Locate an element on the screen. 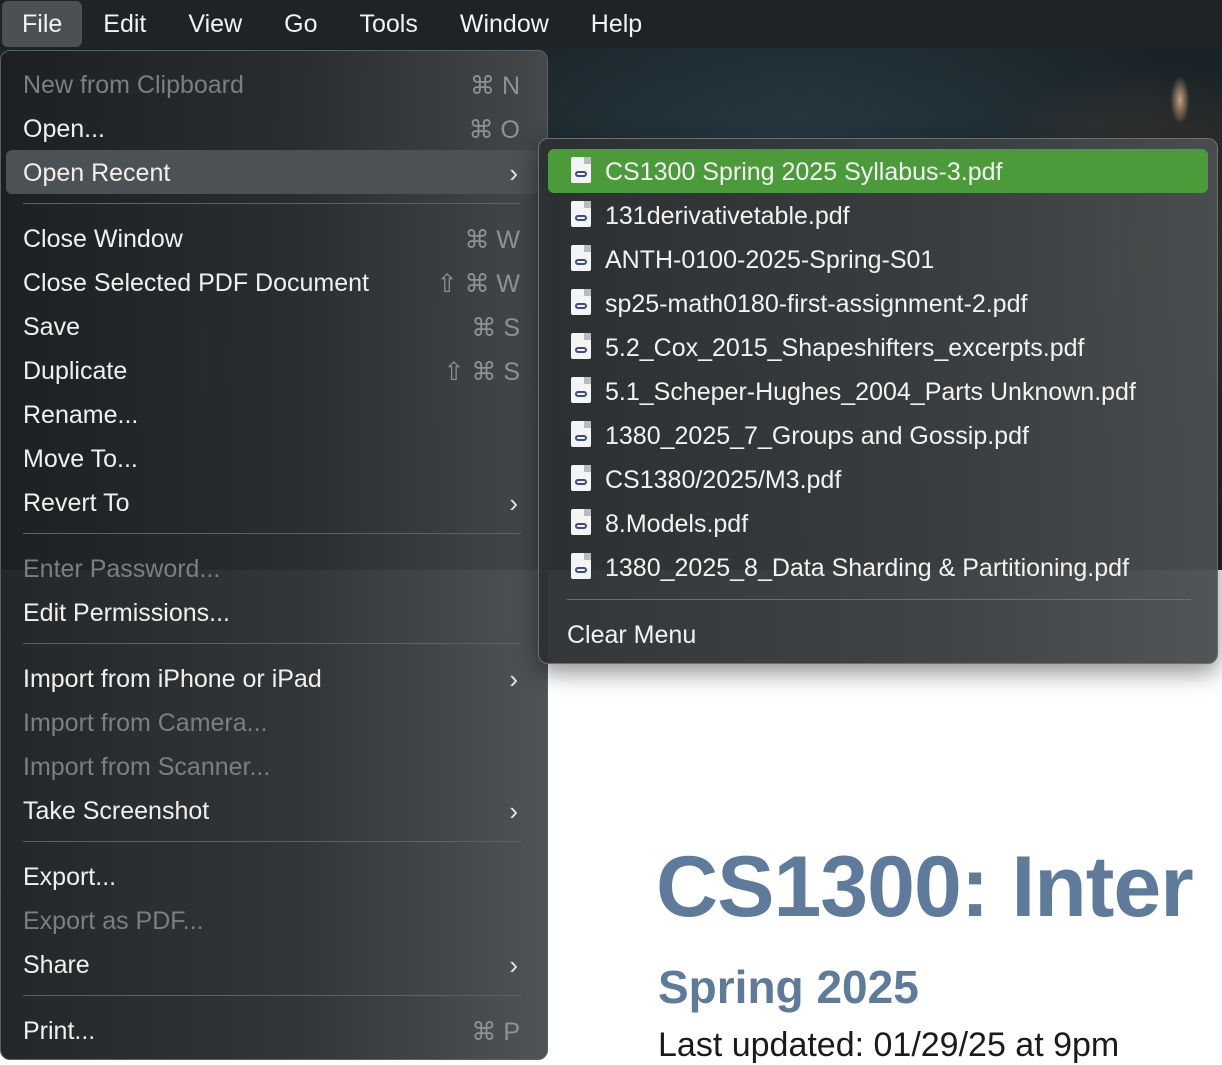  menu-go: Go is located at coordinates (300, 24).